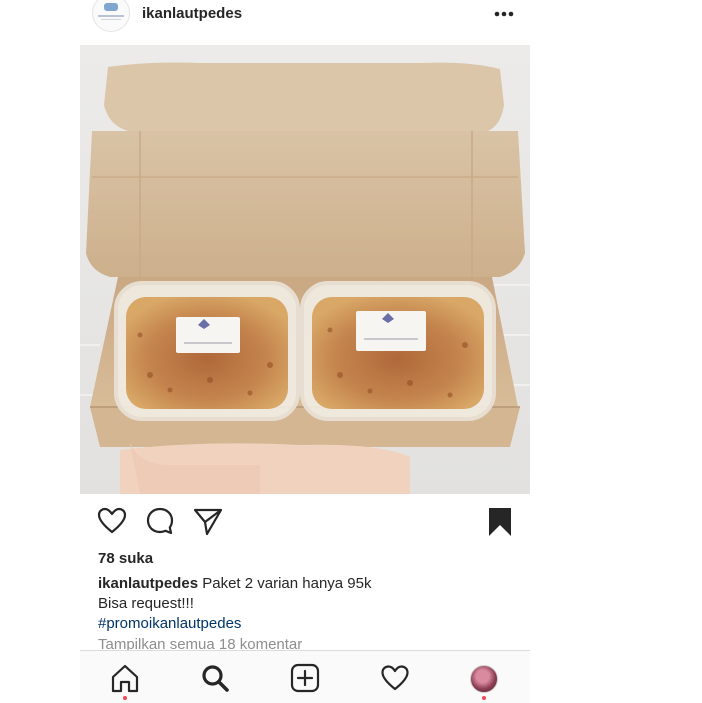 Image resolution: width=702 pixels, height=703 pixels. Describe the element at coordinates (148, 583) in the screenshot. I see `caption-username: ikanlautpedes` at that location.